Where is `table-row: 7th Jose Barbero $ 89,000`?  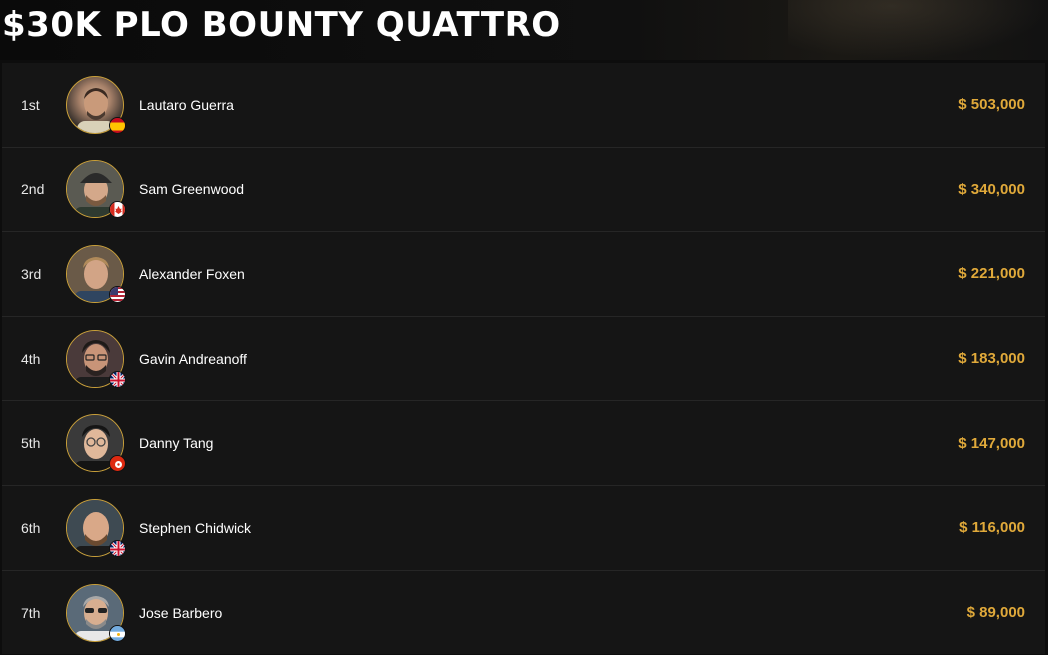
table-row: 7th Jose Barbero $ 89,000 is located at coordinates (523, 613).